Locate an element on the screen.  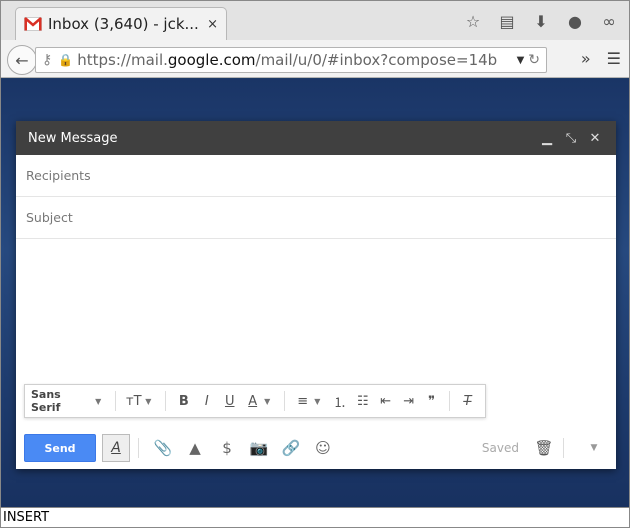
close-icon: ✕ is located at coordinates (595, 138).